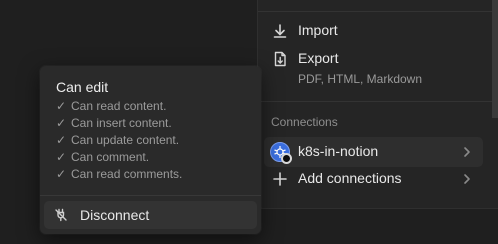 The height and width of the screenshot is (244, 498). I want to click on menu-scrollbar, so click(495, 59).